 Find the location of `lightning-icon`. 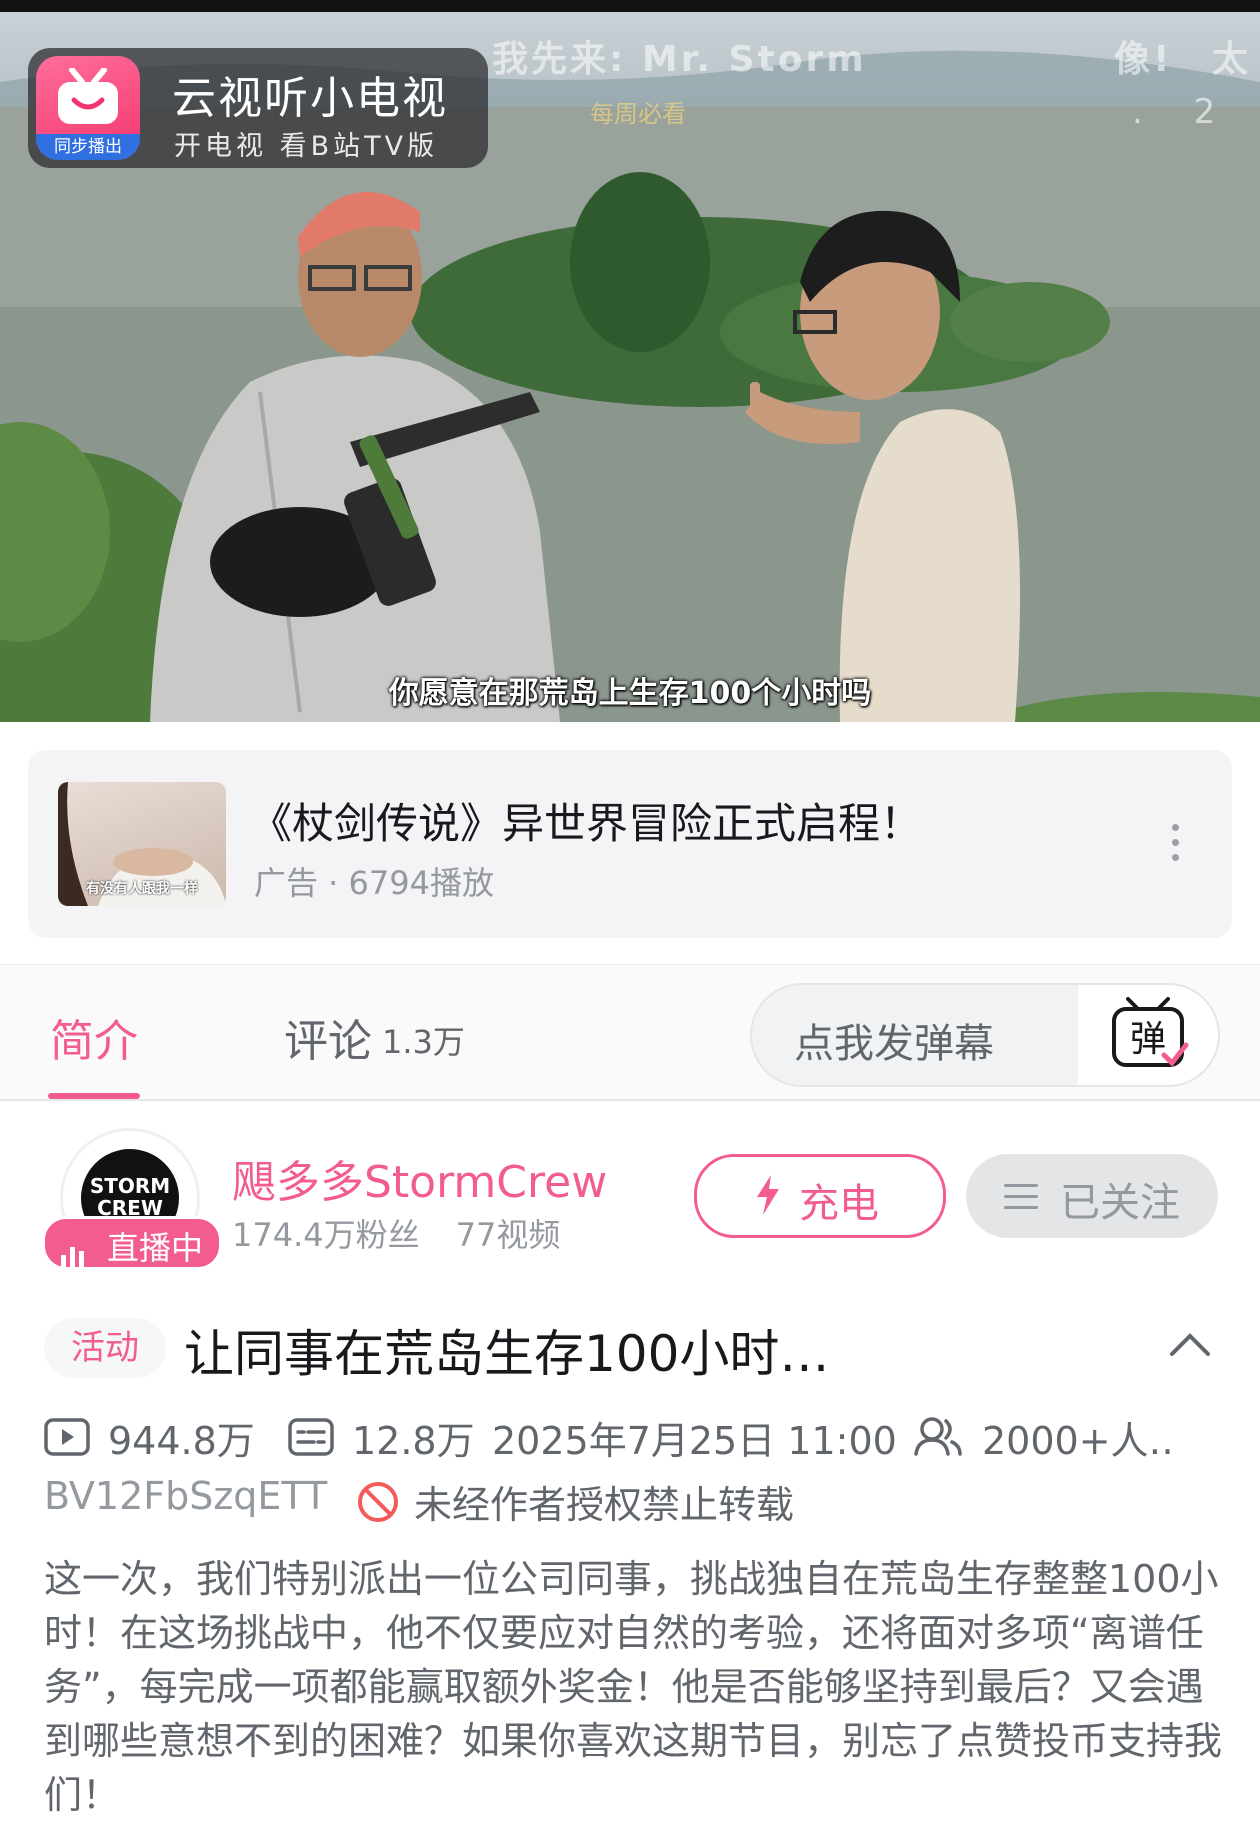

lightning-icon is located at coordinates (768, 1195).